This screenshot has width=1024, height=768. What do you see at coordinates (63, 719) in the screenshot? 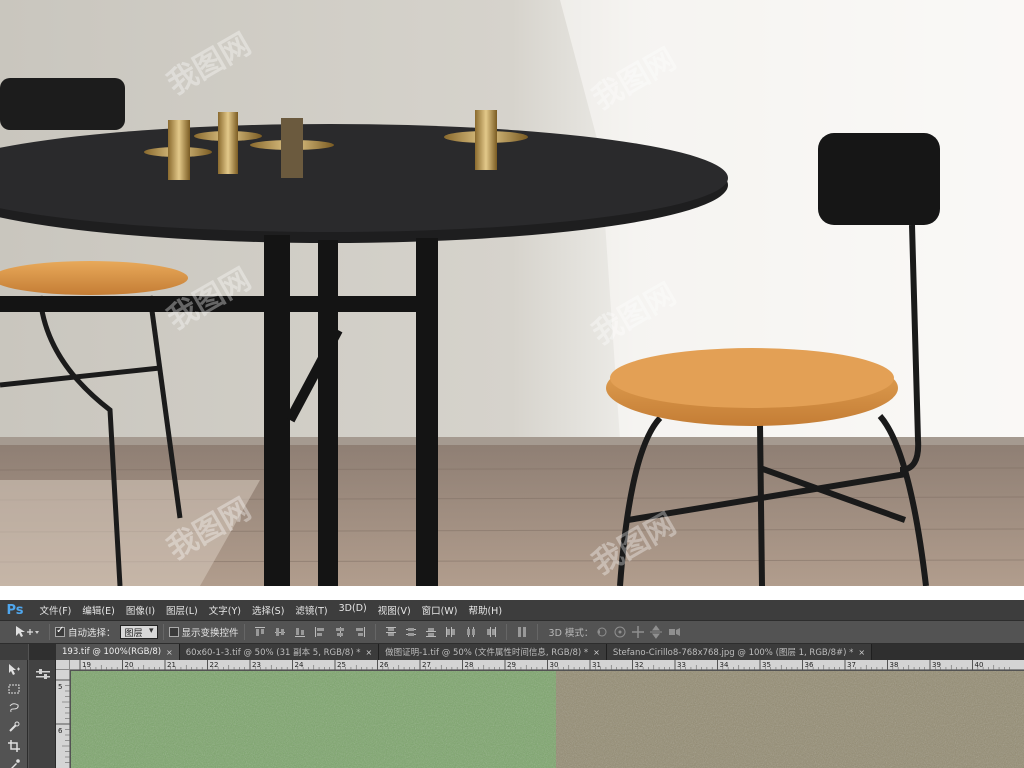
I see `vertical-ruler: 56` at bounding box center [63, 719].